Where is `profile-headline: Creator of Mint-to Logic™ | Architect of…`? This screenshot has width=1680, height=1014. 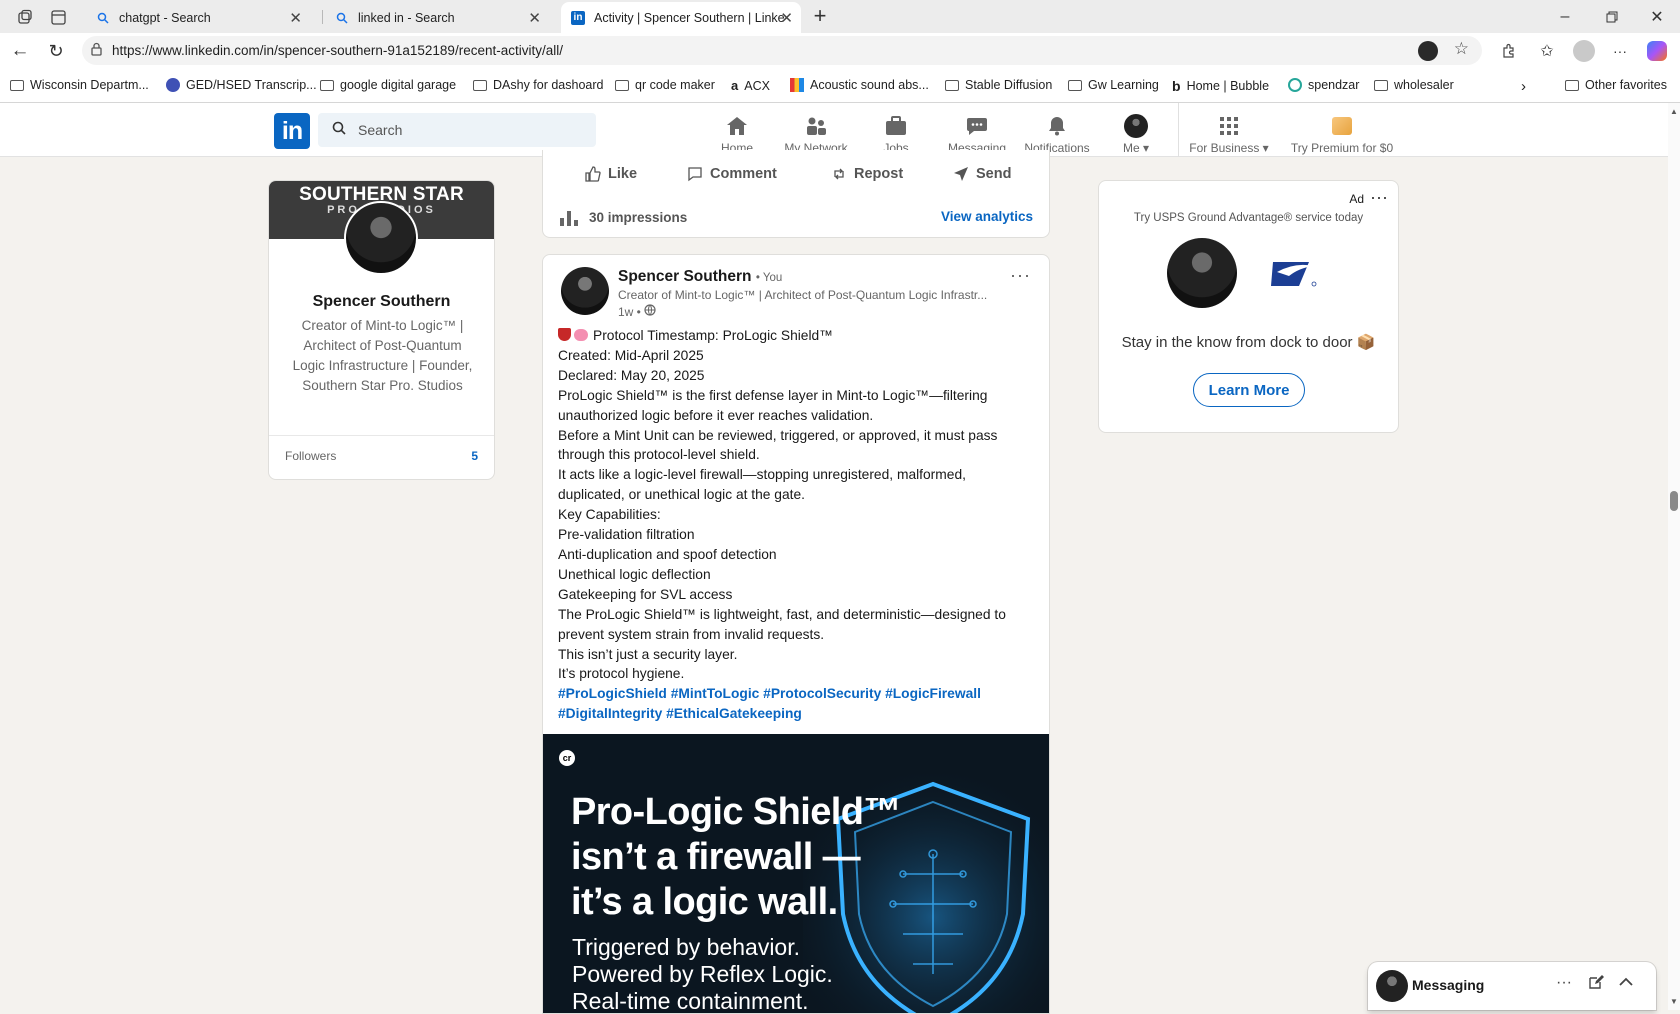 profile-headline: Creator of Mint-to Logic™ | Architect of… is located at coordinates (382, 355).